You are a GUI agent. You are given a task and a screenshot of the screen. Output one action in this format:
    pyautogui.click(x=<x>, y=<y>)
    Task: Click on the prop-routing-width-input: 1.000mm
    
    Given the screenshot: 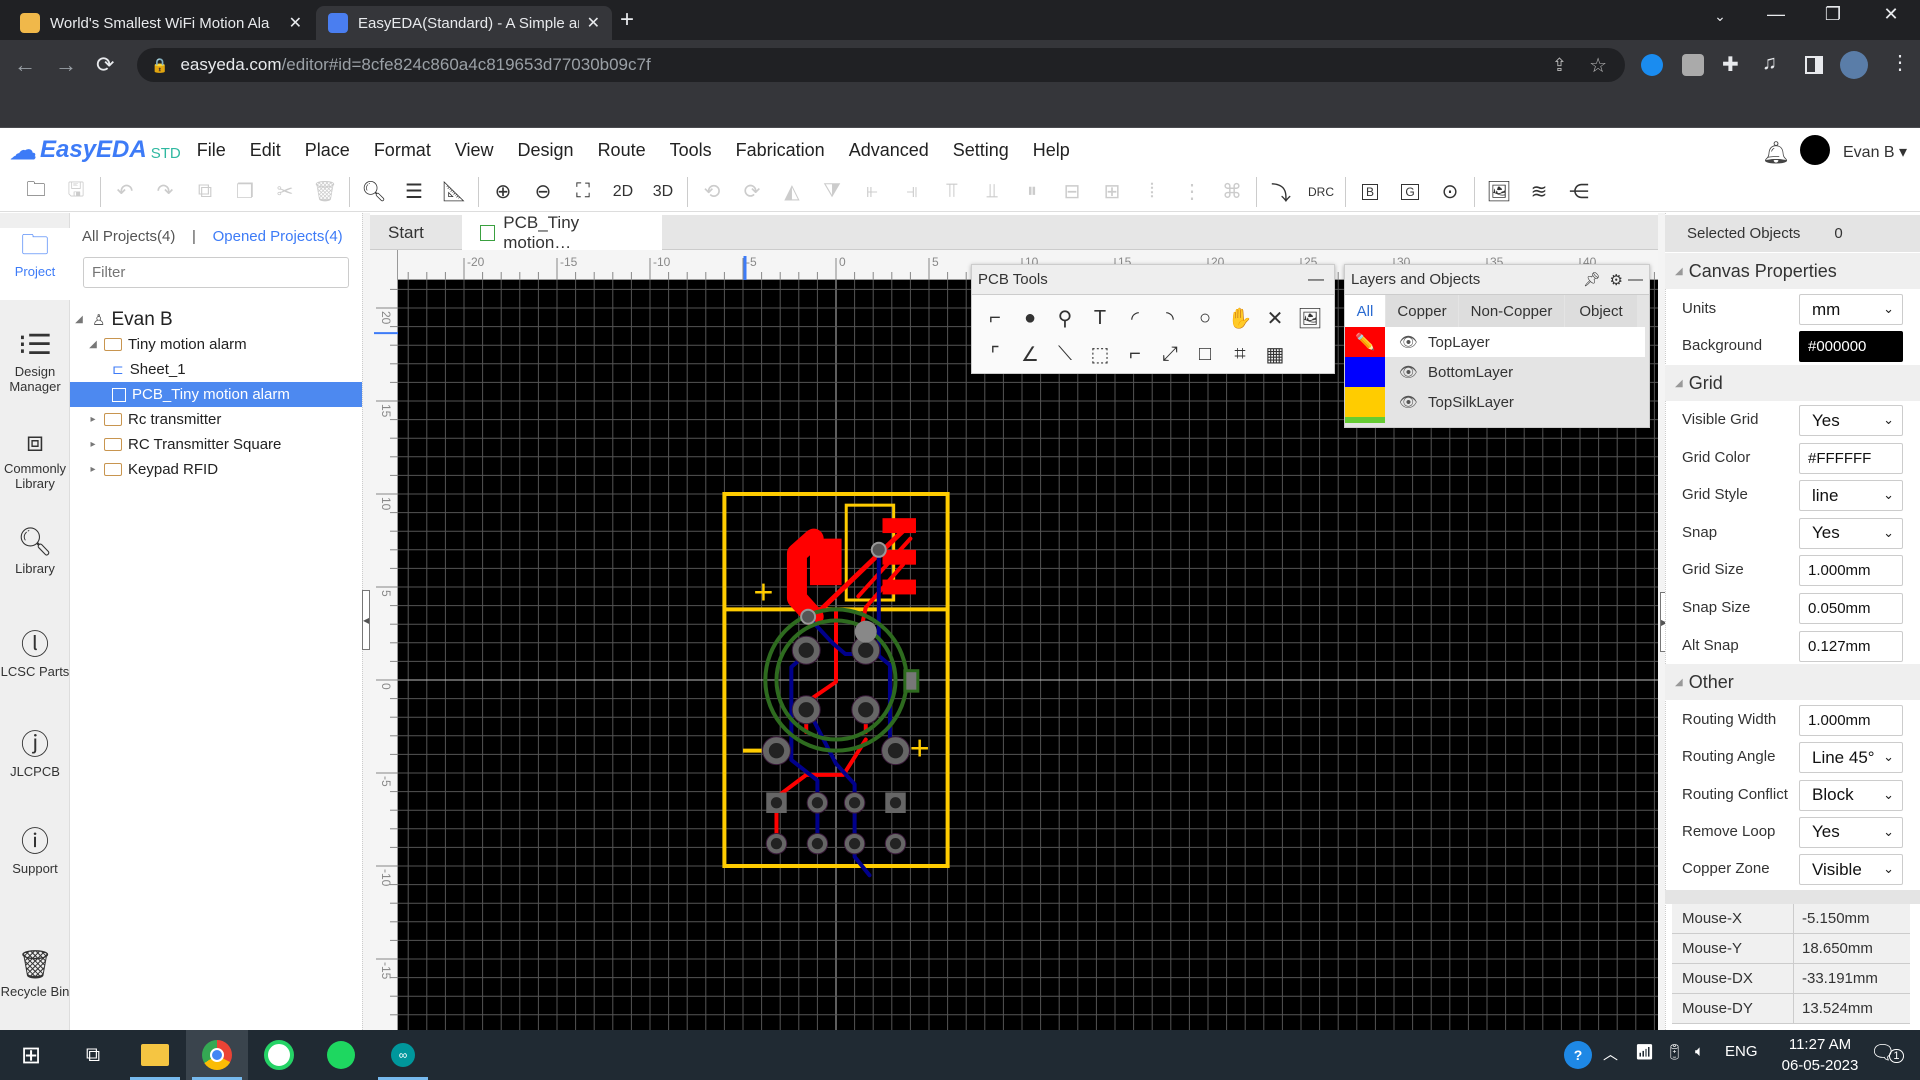 What is the action you would take?
    pyautogui.click(x=1851, y=720)
    